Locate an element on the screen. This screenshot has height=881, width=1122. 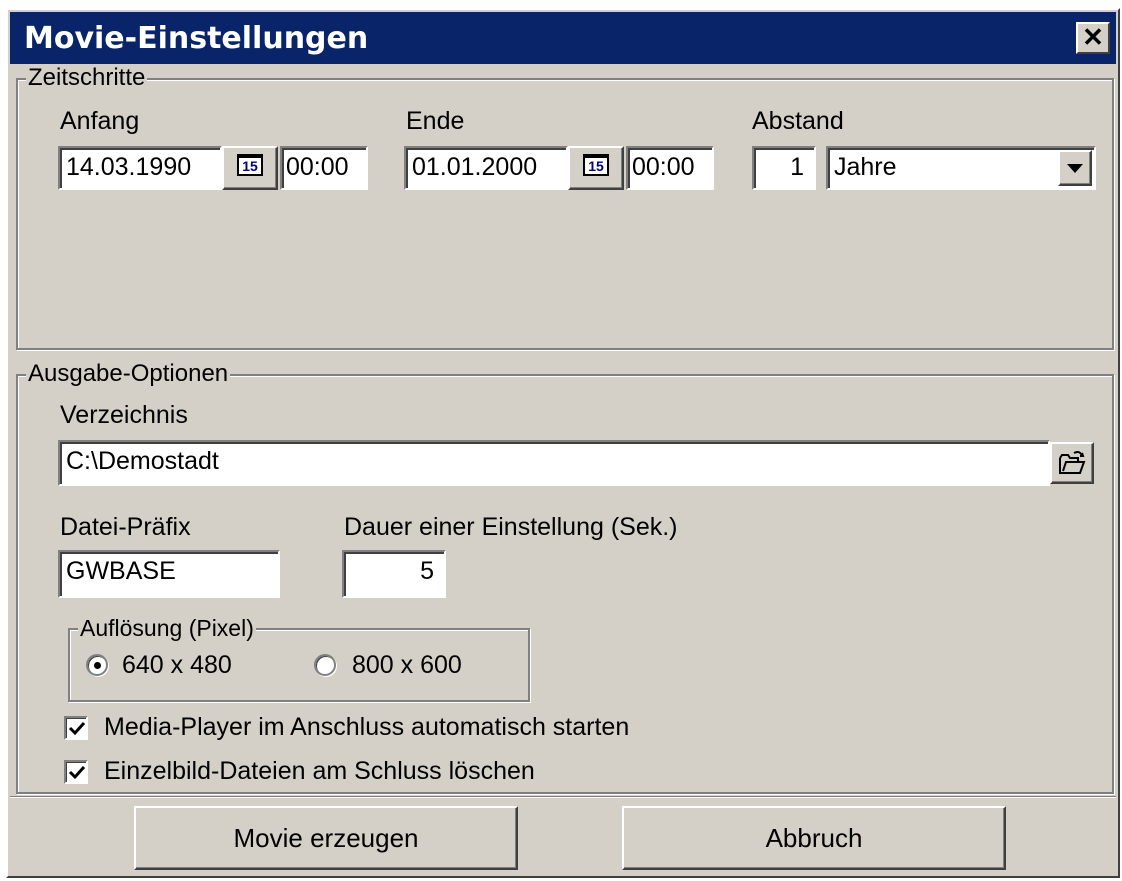
chevron-down-icon is located at coordinates (1075, 168).